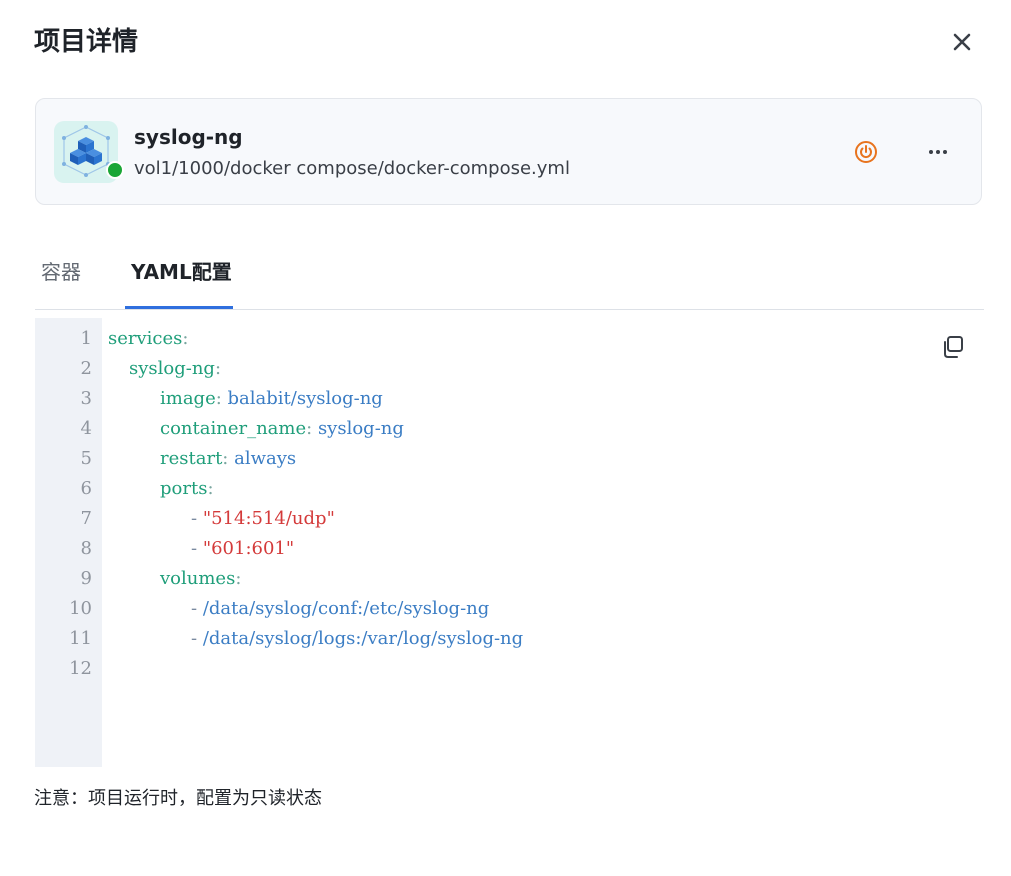 This screenshot has height=876, width=1011. Describe the element at coordinates (962, 42) in the screenshot. I see `close-icon` at that location.